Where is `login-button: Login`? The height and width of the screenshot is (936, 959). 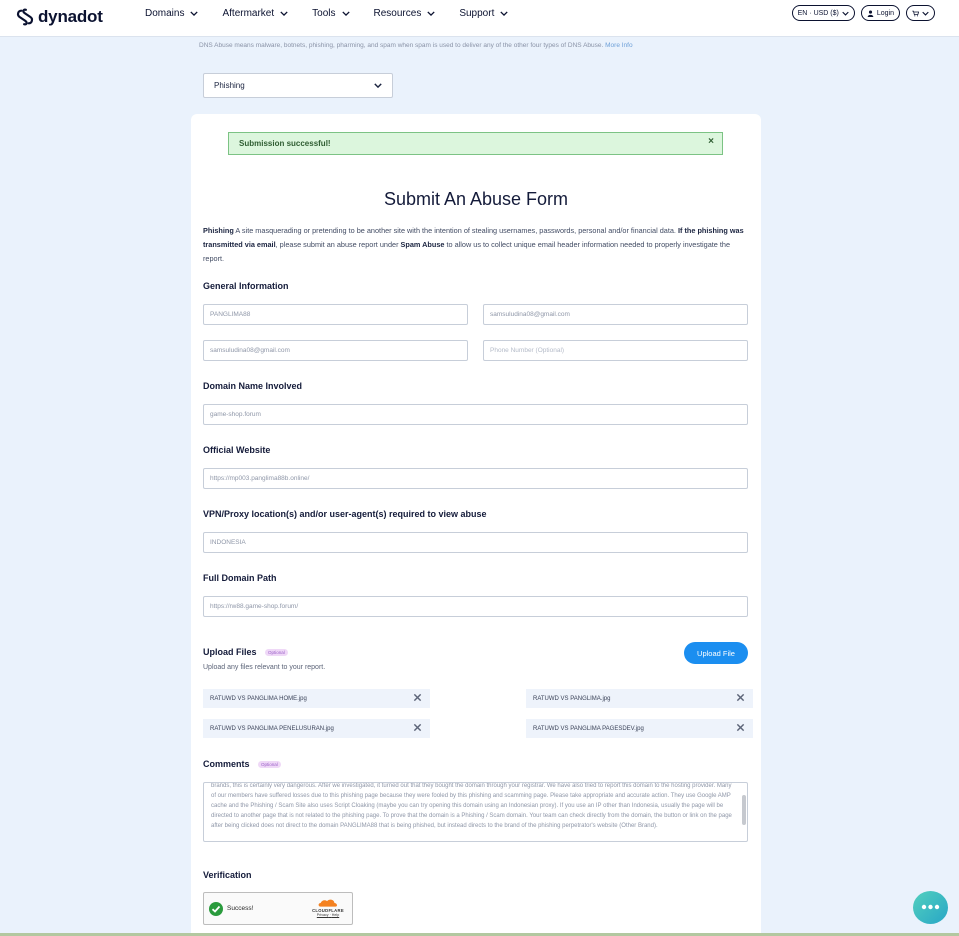 login-button: Login is located at coordinates (880, 13).